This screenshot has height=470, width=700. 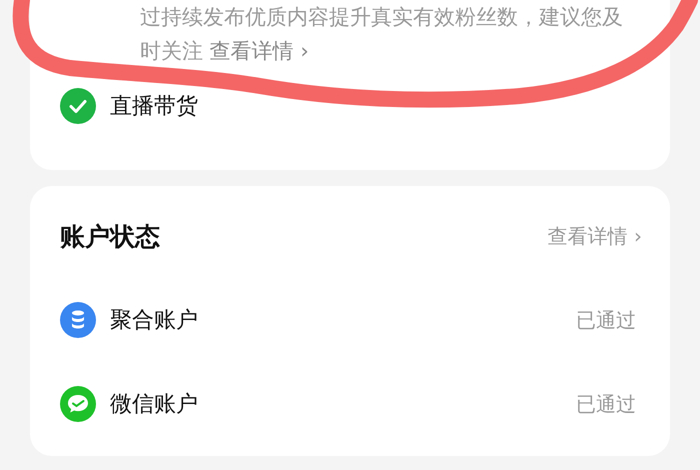 I want to click on account-name: 聚合账户, so click(x=154, y=321).